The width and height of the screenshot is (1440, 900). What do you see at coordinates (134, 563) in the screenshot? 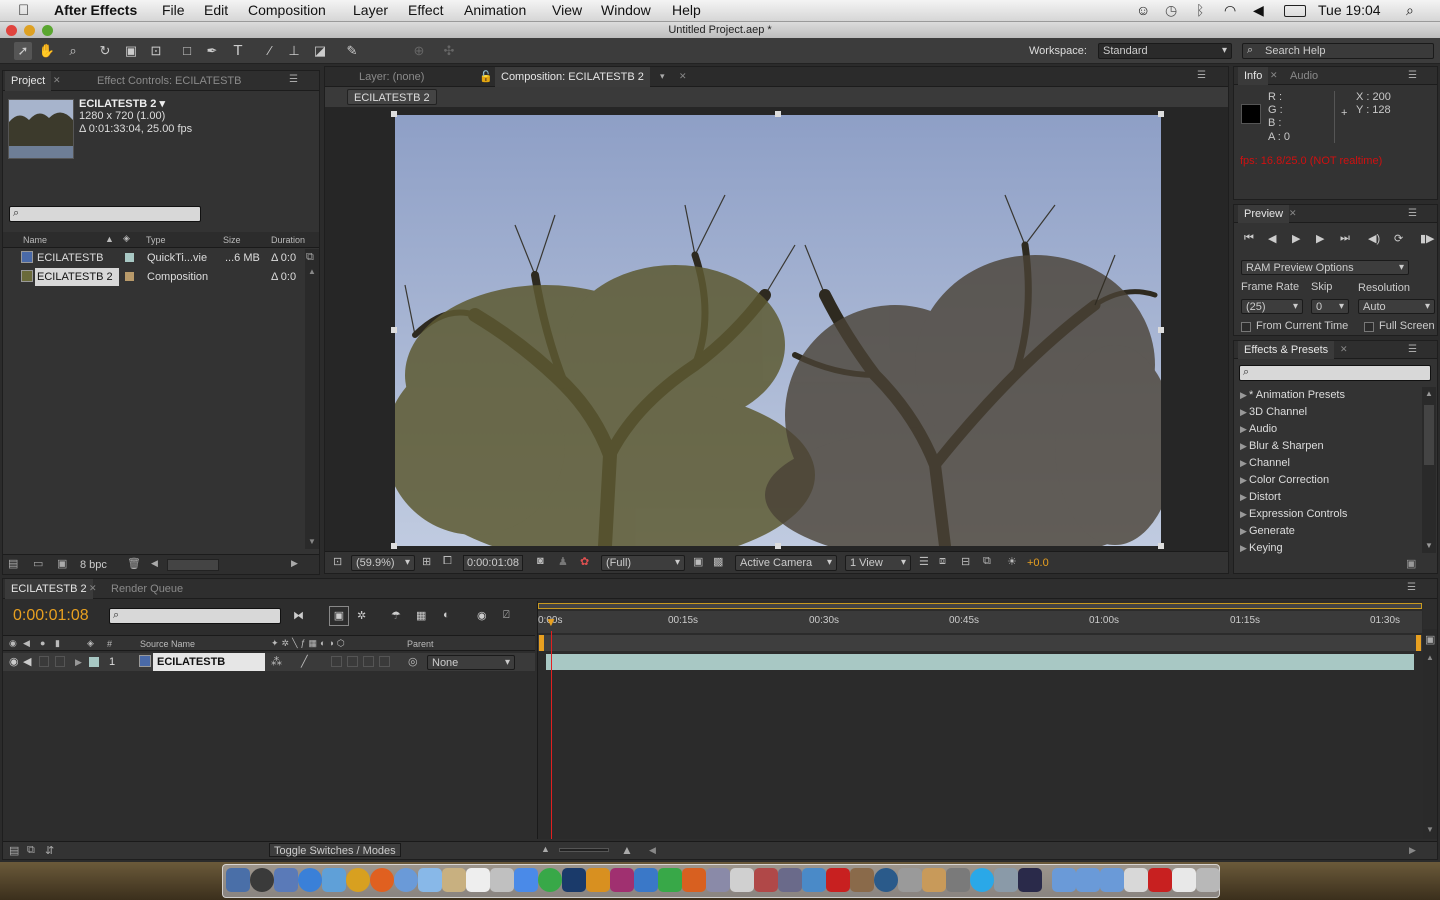
I see `trash-icon: 🗑` at bounding box center [134, 563].